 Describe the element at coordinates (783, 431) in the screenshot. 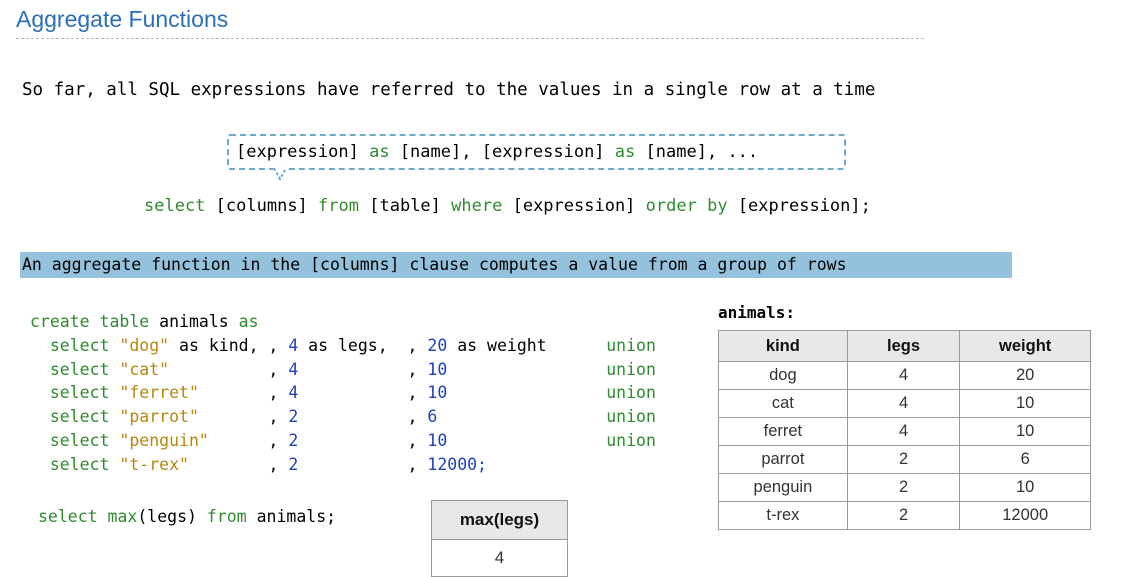

I see `cell-kind: ferret` at that location.